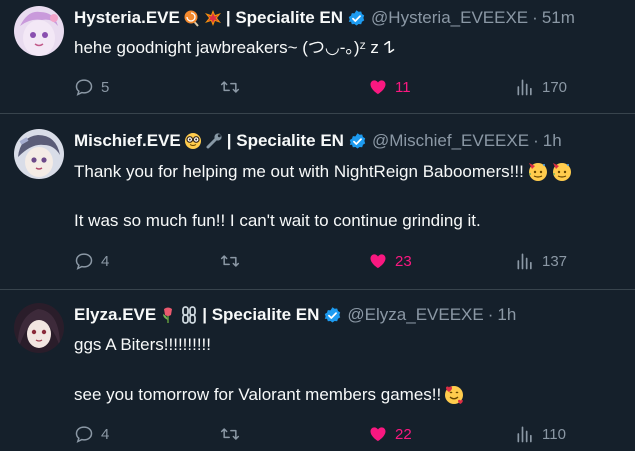 This screenshot has height=451, width=635. Describe the element at coordinates (168, 315) in the screenshot. I see `tulip-icon` at that location.